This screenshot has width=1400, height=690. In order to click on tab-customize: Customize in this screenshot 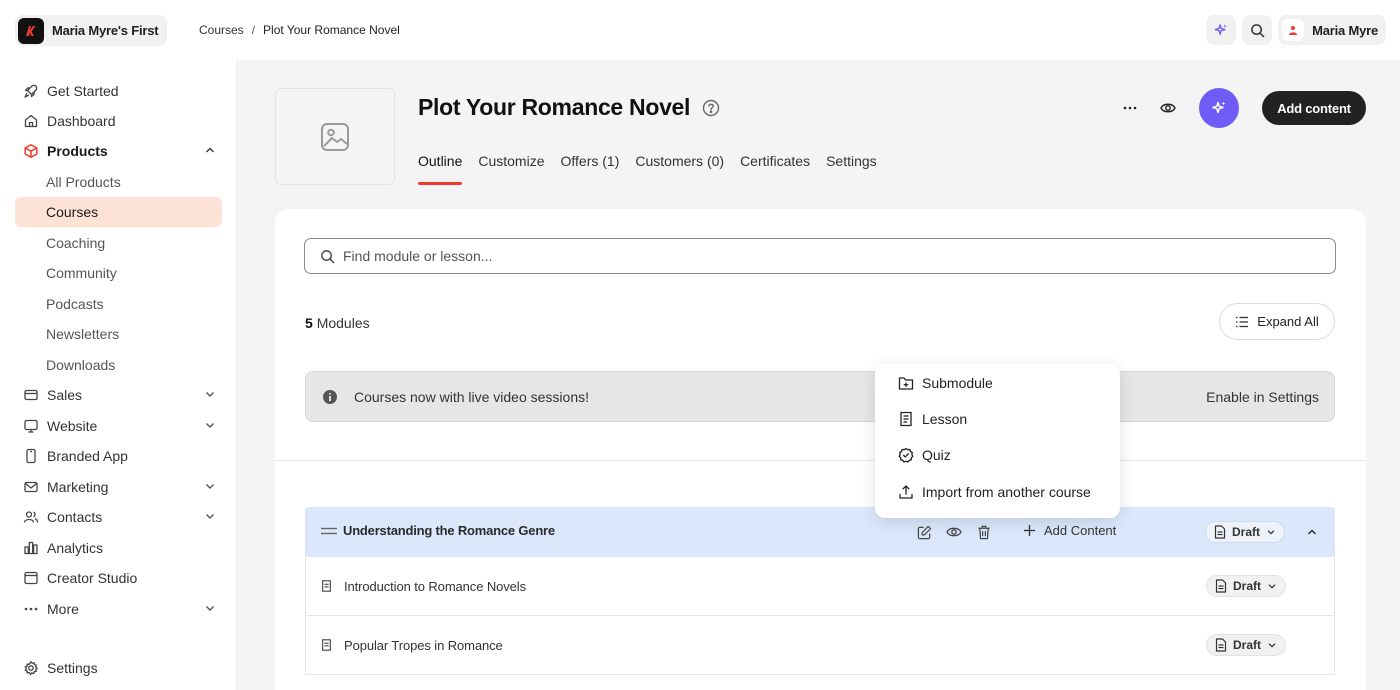, I will do `click(511, 169)`.